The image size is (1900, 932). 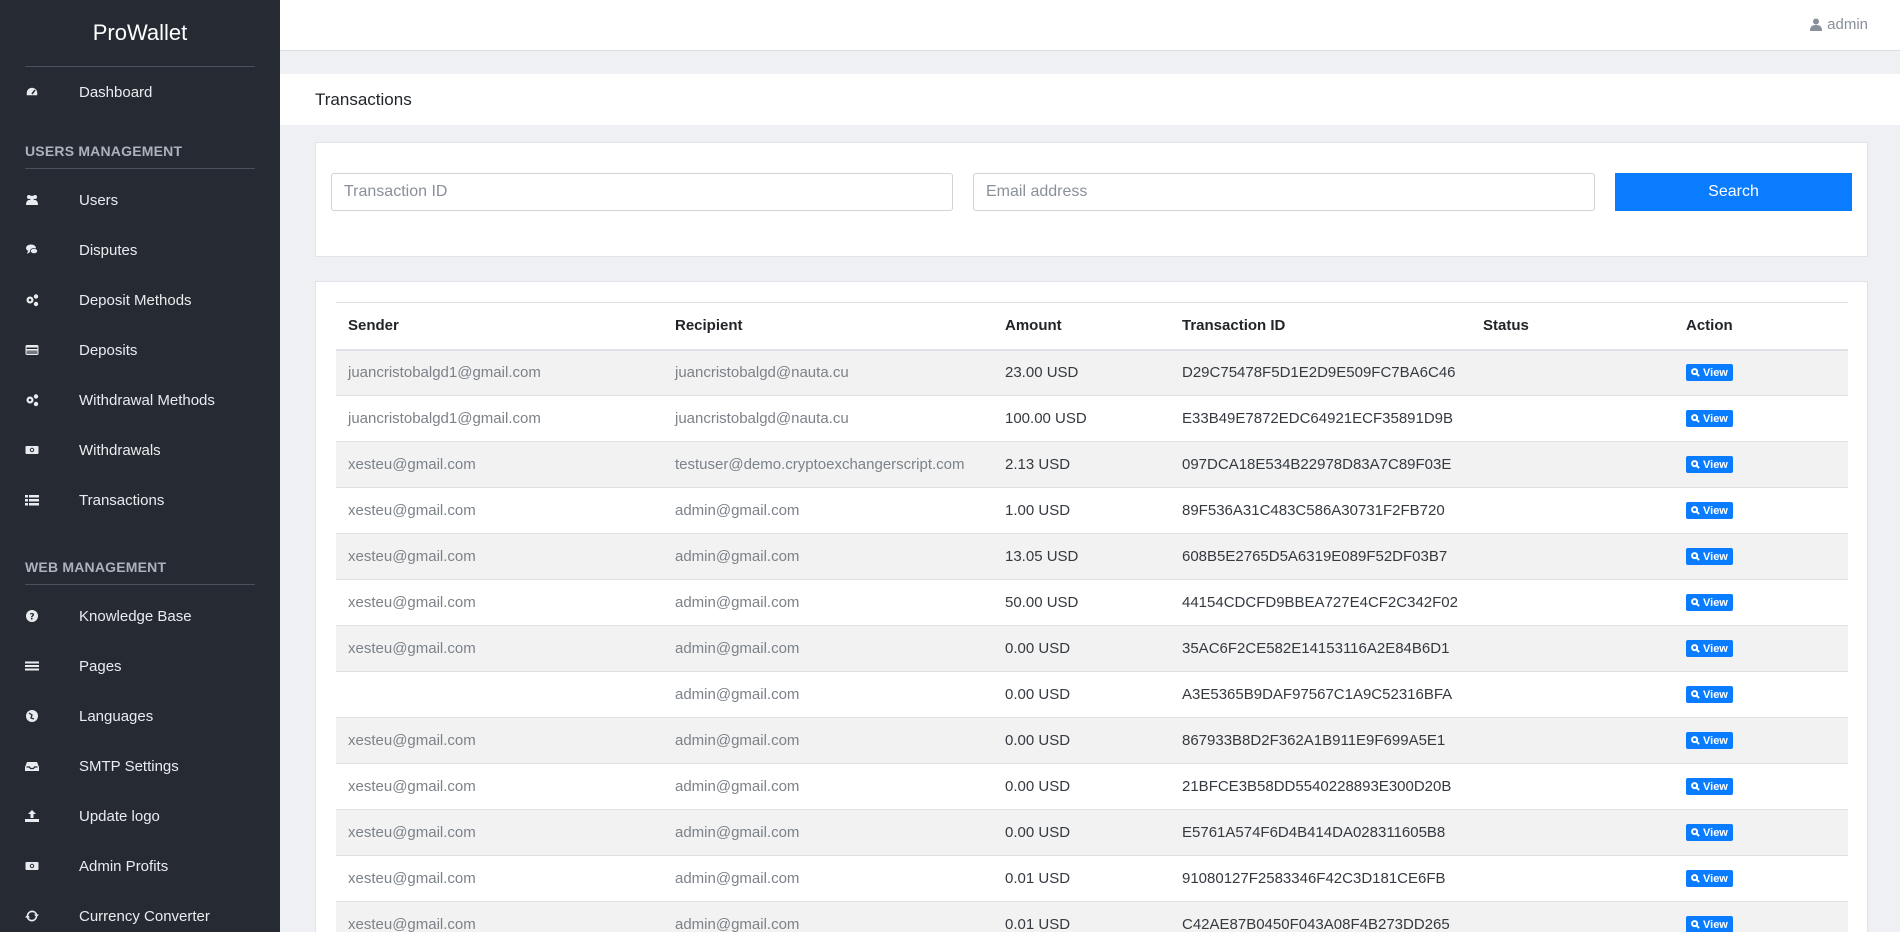 What do you see at coordinates (140, 500) in the screenshot?
I see `sidebar-item-transactions: Transactions` at bounding box center [140, 500].